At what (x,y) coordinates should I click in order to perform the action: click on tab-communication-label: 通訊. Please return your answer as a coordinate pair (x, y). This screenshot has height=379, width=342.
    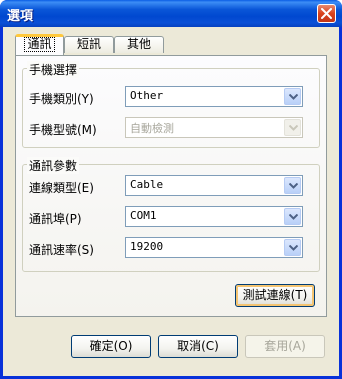
    Looking at the image, I should click on (39, 44).